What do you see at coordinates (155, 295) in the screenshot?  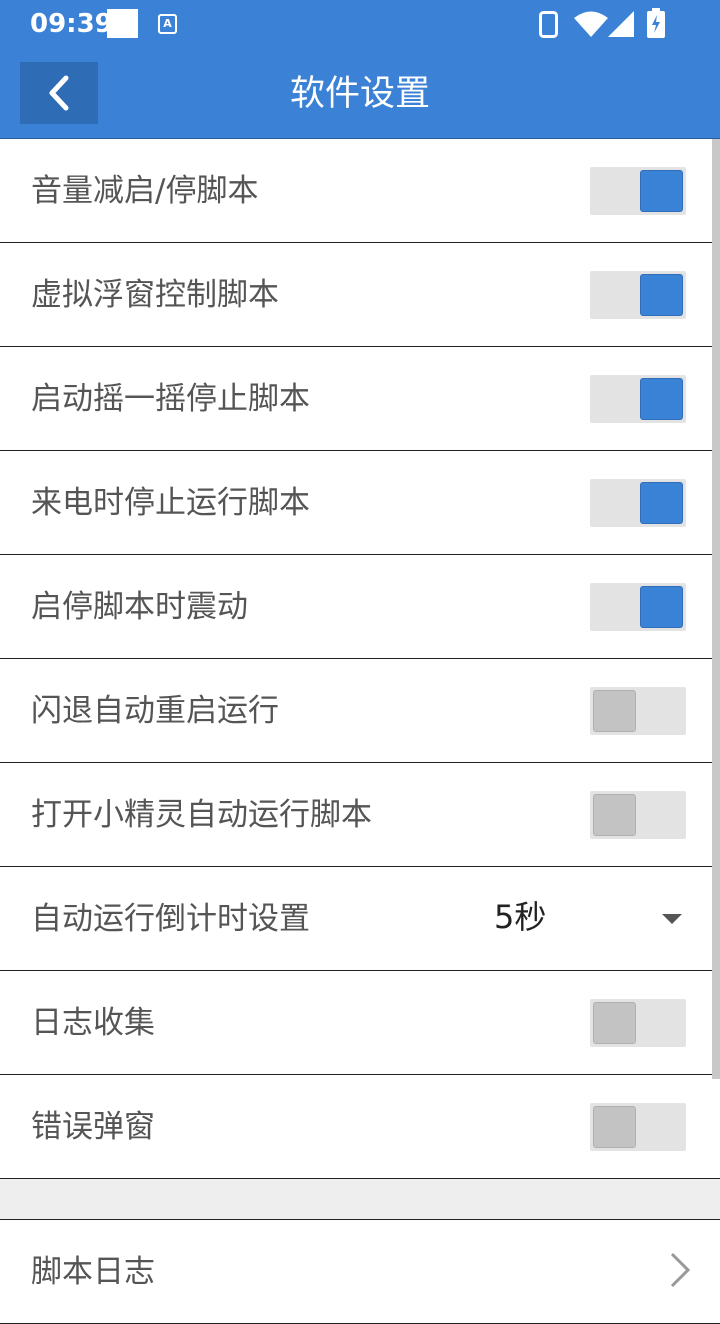 I see `setting-label: 虚拟浮窗控制脚本` at bounding box center [155, 295].